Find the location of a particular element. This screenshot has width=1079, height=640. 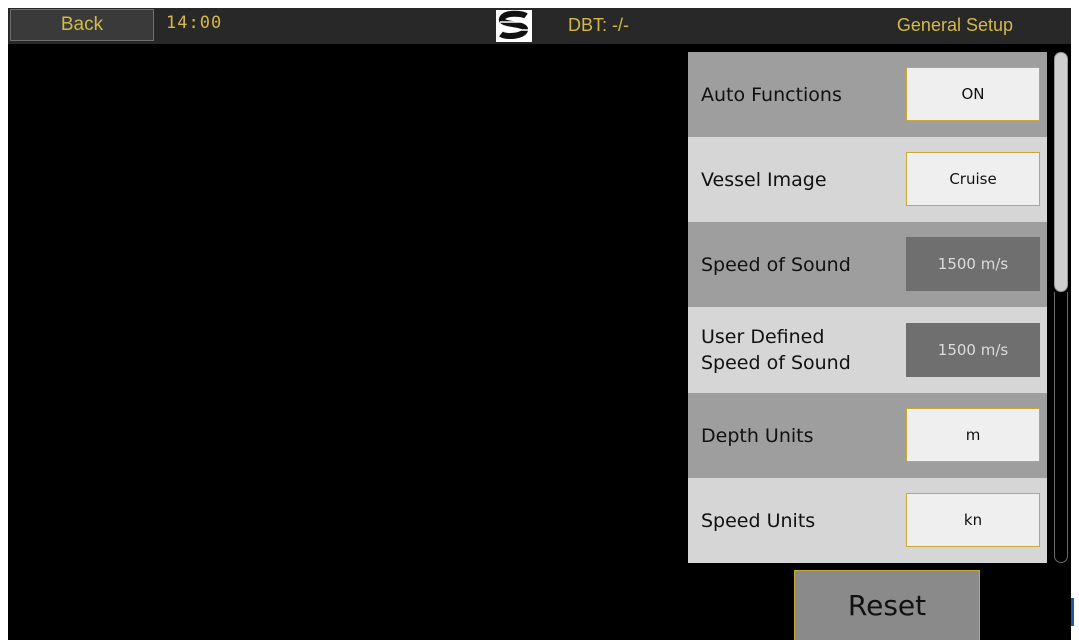

setting-label: Vessel Image is located at coordinates (764, 180).